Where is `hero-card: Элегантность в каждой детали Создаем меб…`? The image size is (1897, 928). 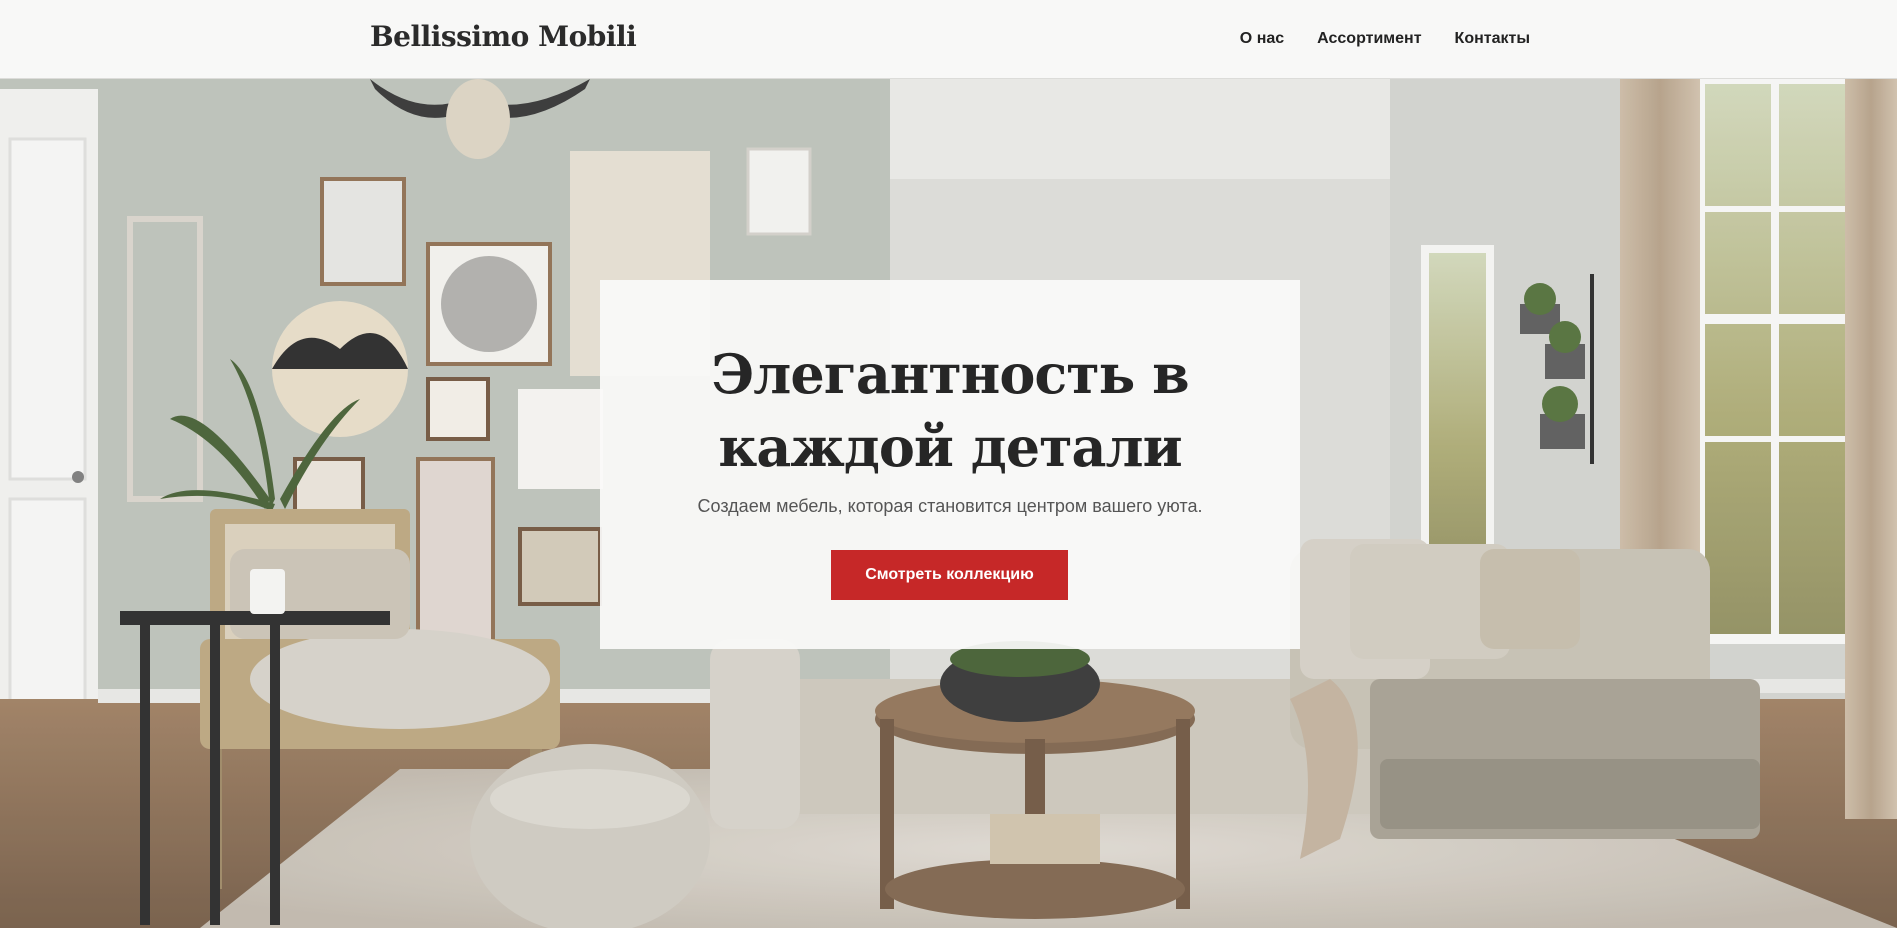 hero-card: Элегантность в каждой детали Создаем меб… is located at coordinates (950, 464).